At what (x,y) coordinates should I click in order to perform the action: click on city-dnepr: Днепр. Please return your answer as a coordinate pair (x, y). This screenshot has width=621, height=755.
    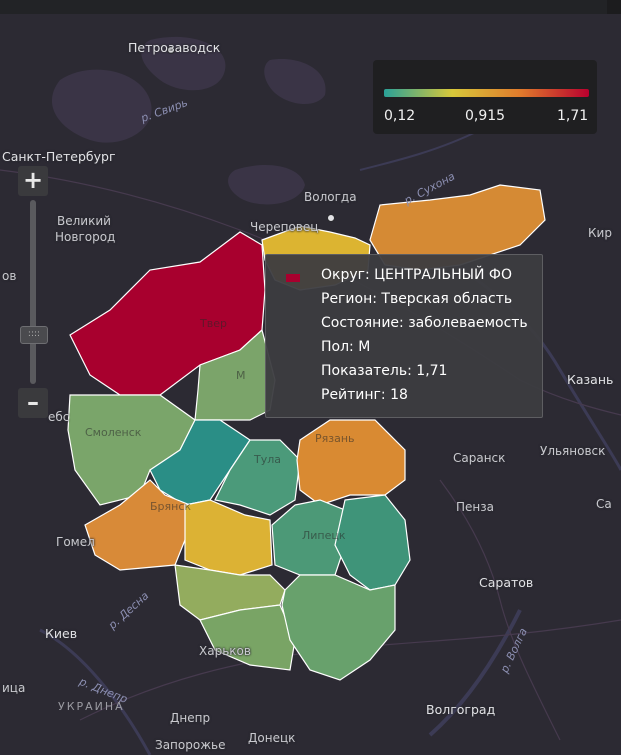
    Looking at the image, I should click on (190, 718).